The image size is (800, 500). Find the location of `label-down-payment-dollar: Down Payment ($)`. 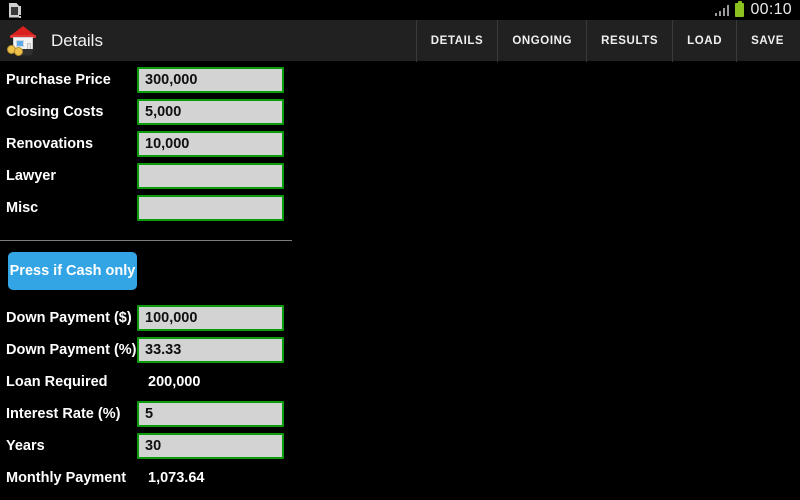

label-down-payment-dollar: Down Payment ($) is located at coordinates (69, 318).